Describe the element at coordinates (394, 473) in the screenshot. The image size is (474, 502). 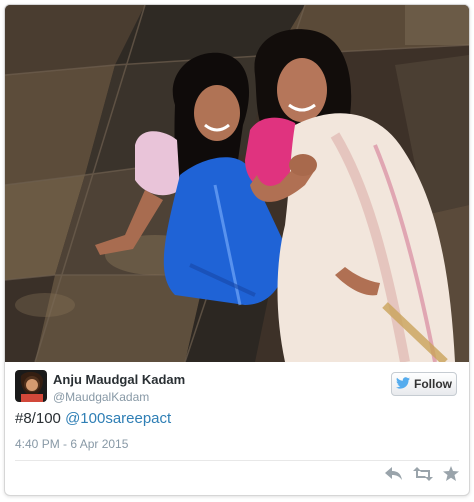
I see `reply-icon` at that location.